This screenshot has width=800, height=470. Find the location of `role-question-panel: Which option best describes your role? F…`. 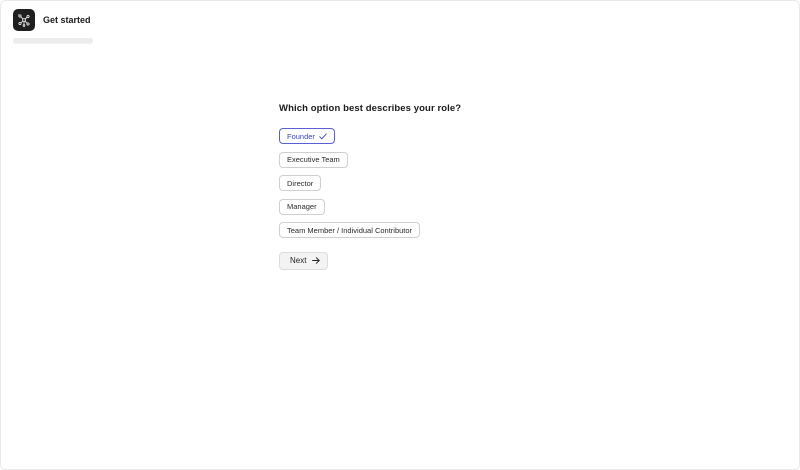

role-question-panel: Which option best describes your role? F… is located at coordinates (370, 186).